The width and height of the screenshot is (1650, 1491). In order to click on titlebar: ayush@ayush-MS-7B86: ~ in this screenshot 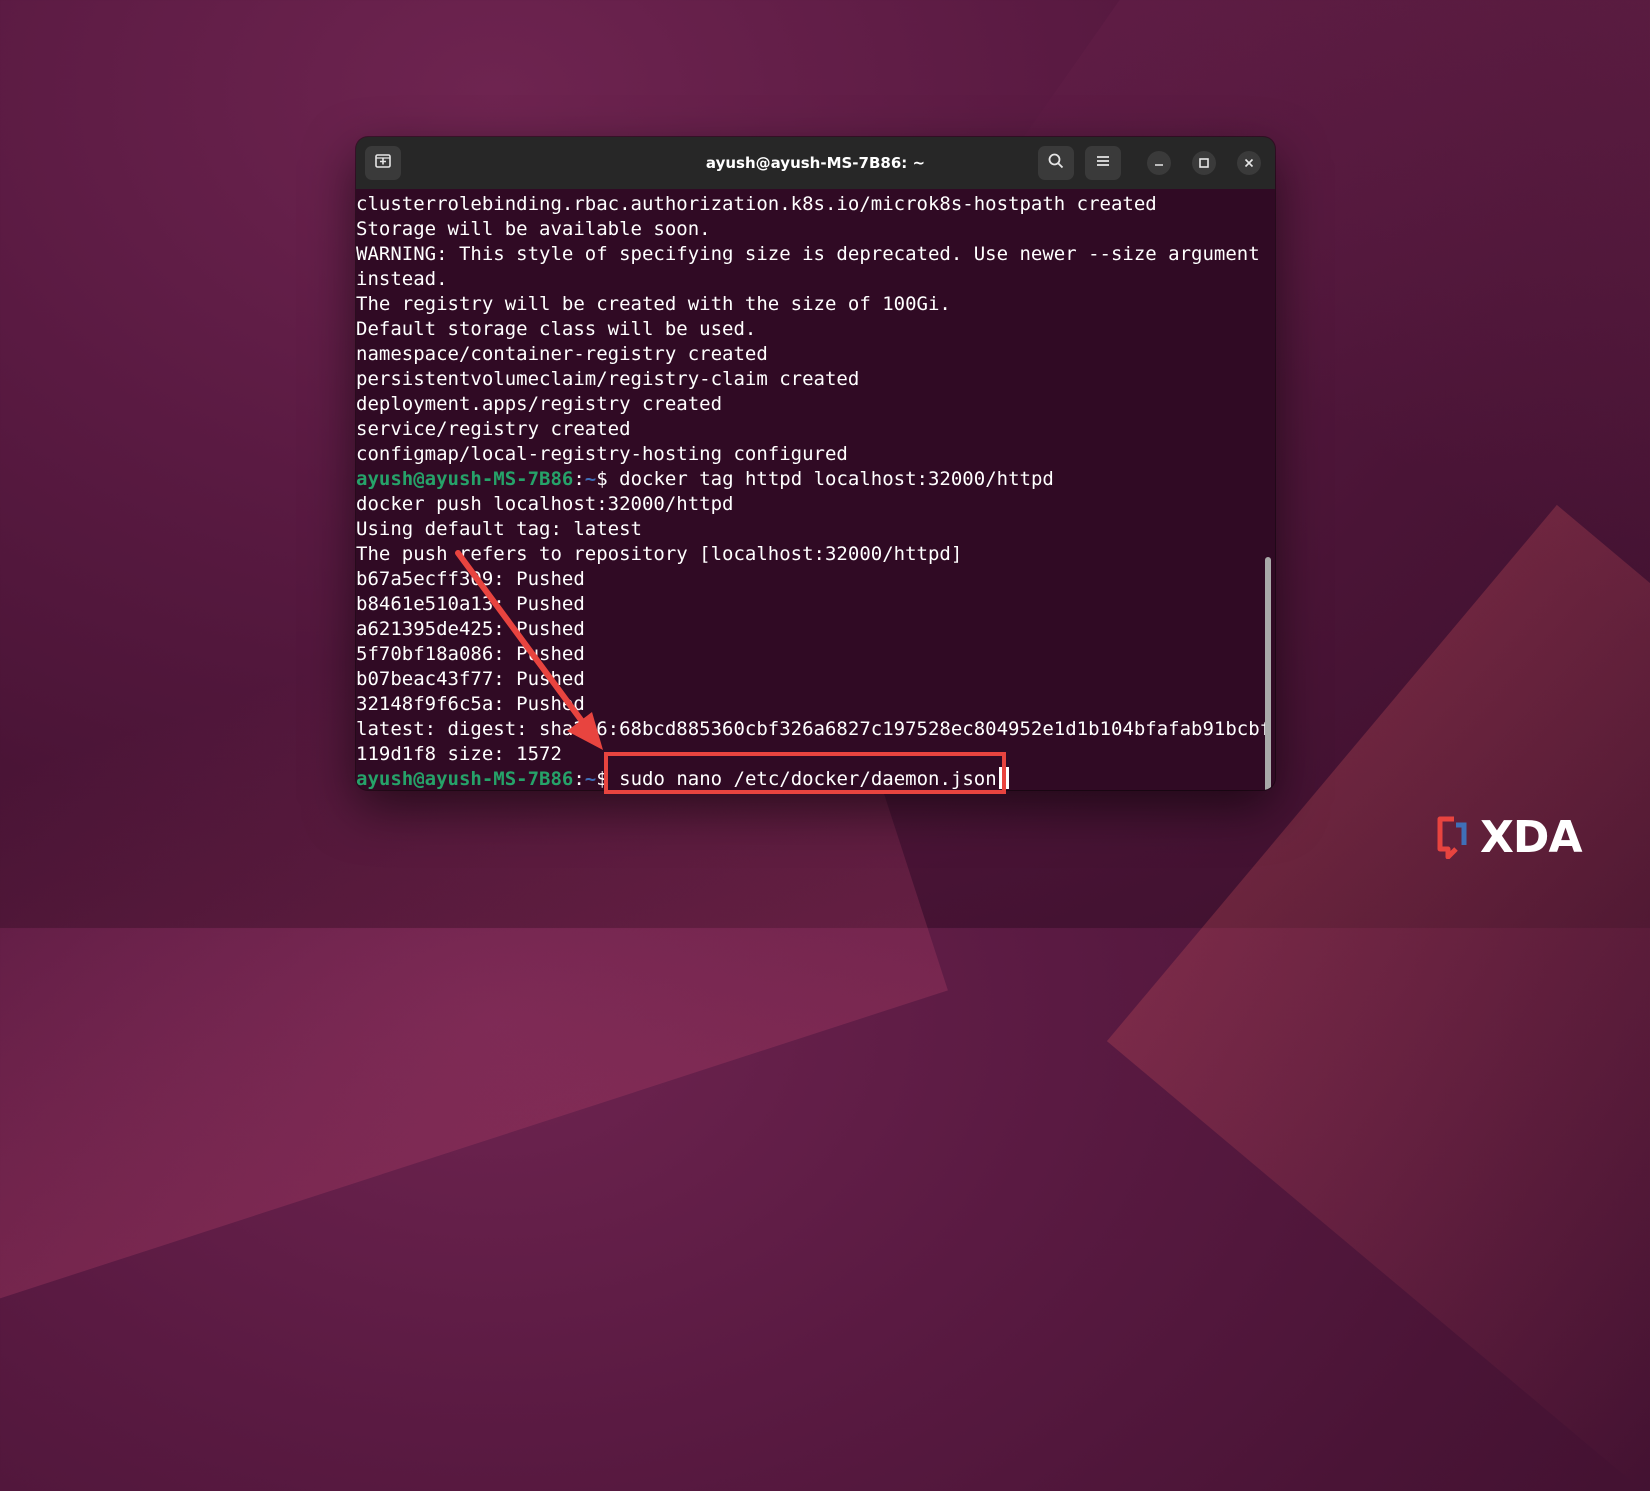, I will do `click(815, 163)`.